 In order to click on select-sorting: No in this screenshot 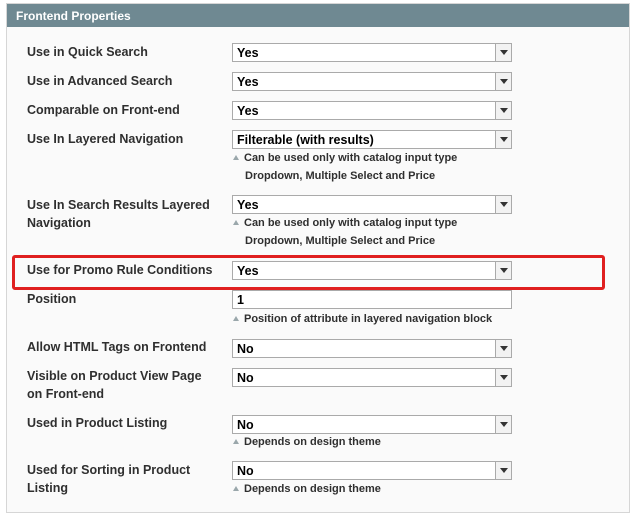, I will do `click(372, 470)`.